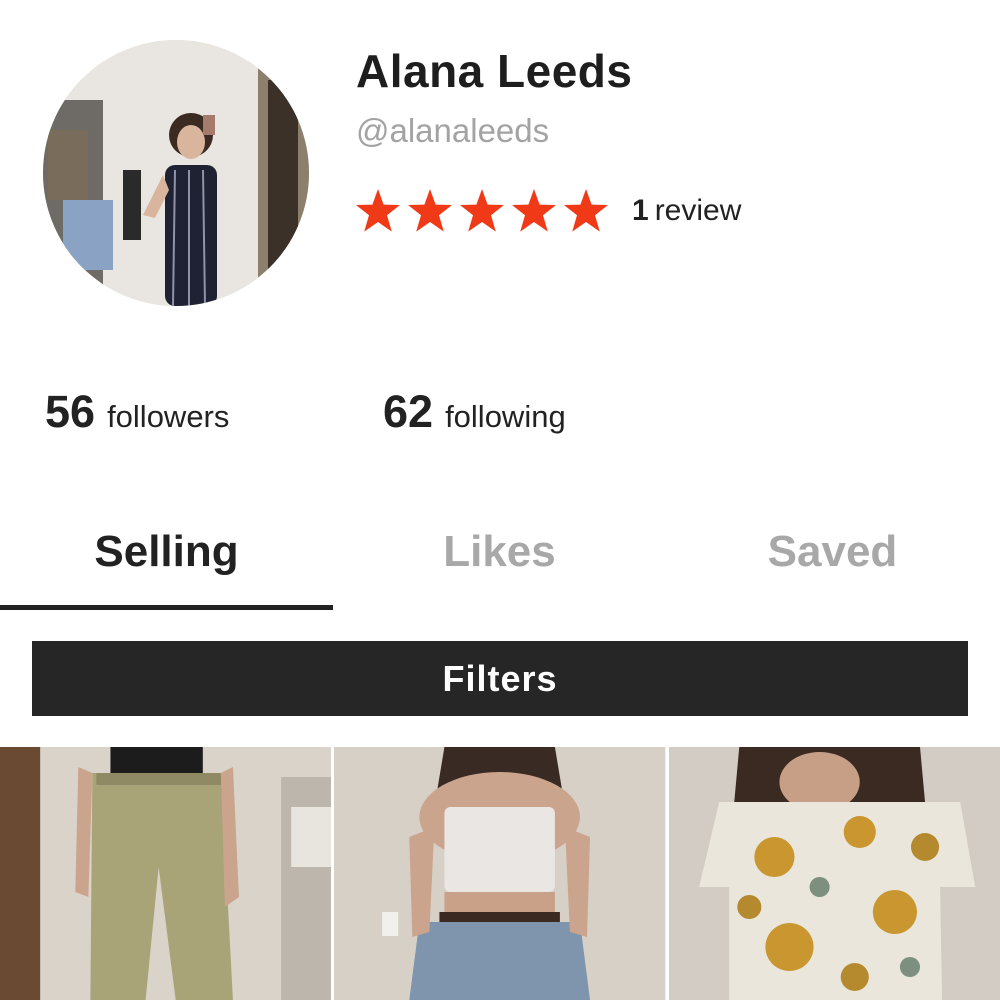  I want to click on tab-selling: Selling, so click(166, 562).